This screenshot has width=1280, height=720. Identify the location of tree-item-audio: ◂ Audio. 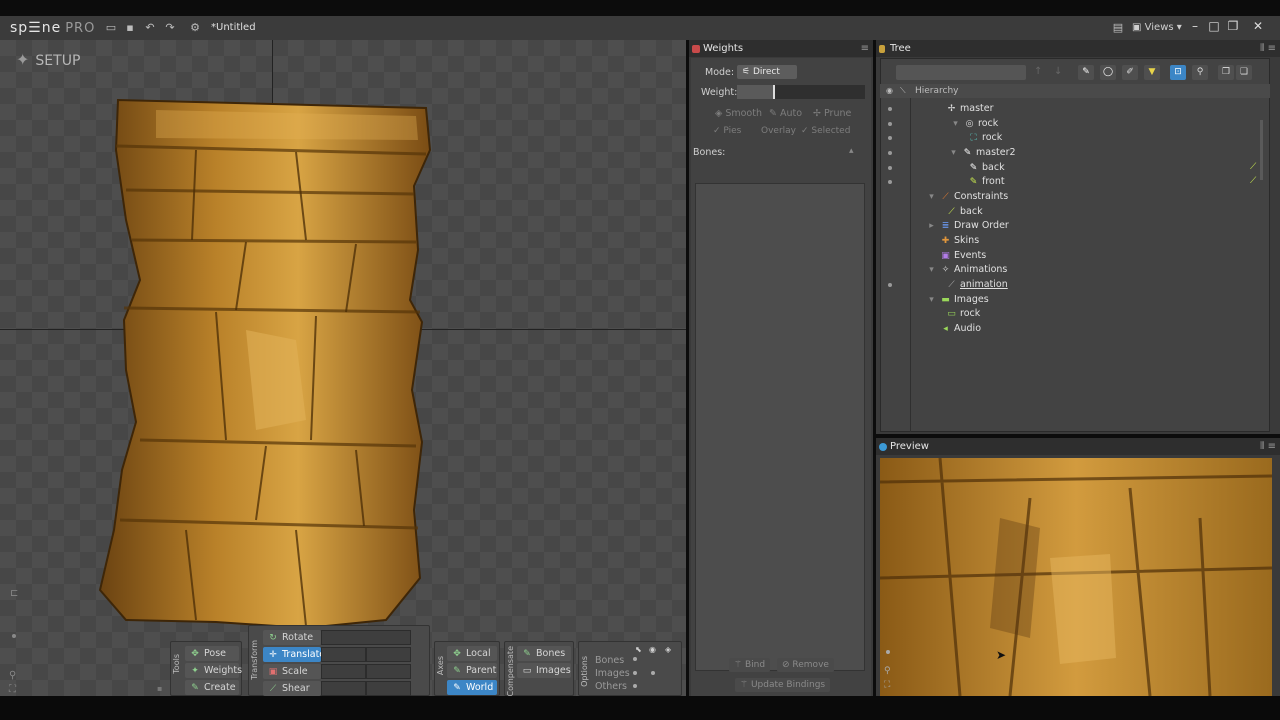
(953, 329).